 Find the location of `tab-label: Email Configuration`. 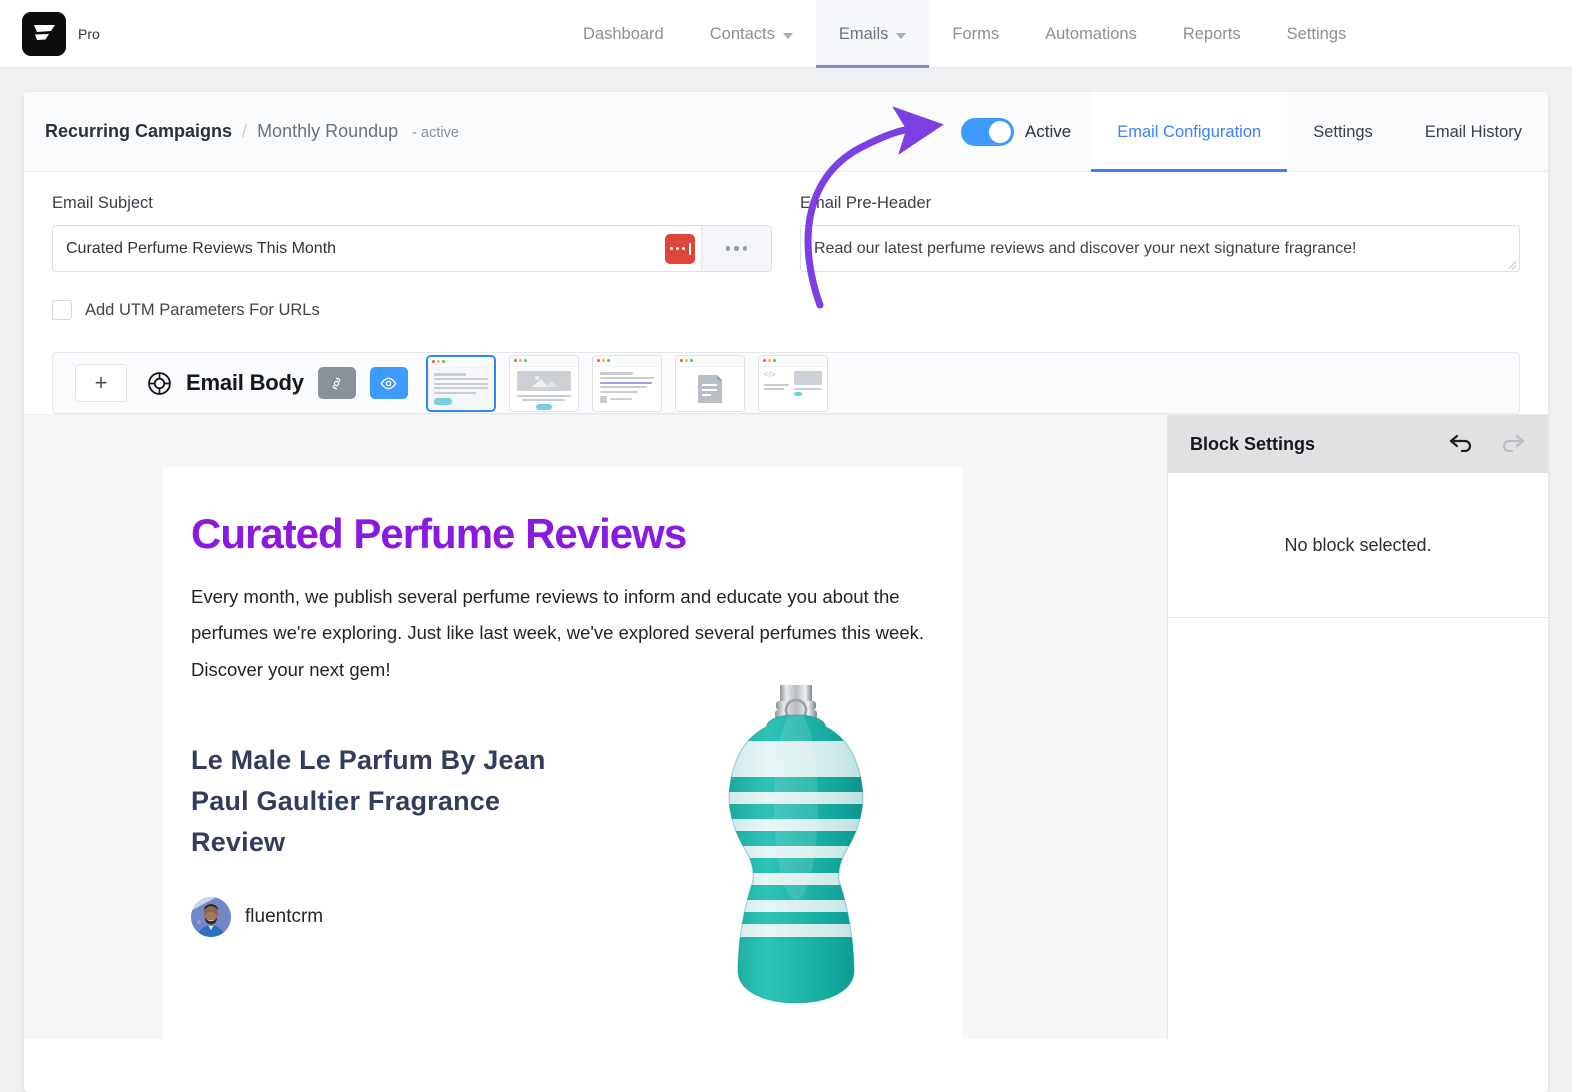

tab-label: Email Configuration is located at coordinates (1189, 131).